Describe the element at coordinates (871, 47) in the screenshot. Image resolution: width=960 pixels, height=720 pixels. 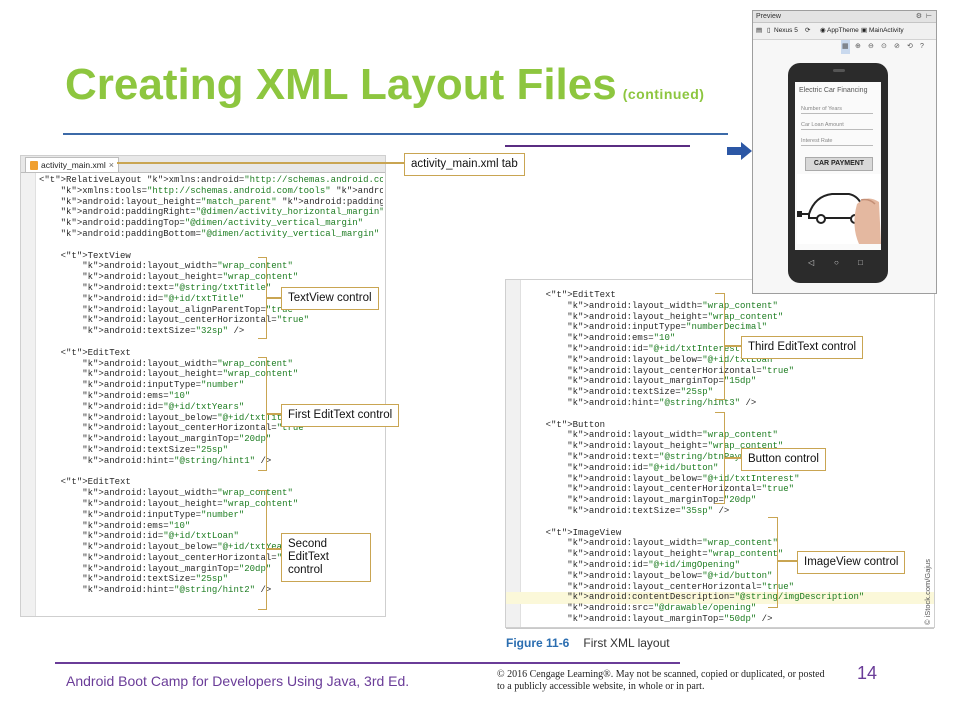
I see `zoom-out-icon: ⊖` at that location.